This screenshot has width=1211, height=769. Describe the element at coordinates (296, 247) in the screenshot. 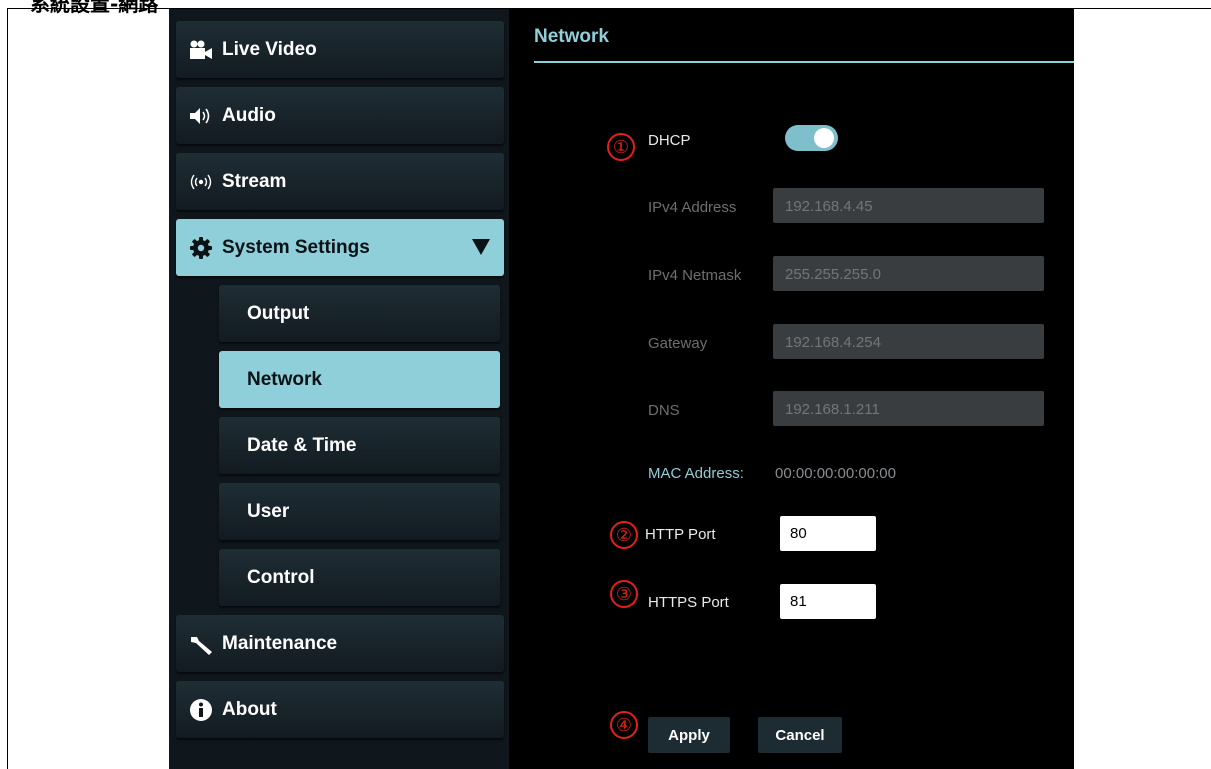

I see `sidebar-item-label: System Settings` at that location.